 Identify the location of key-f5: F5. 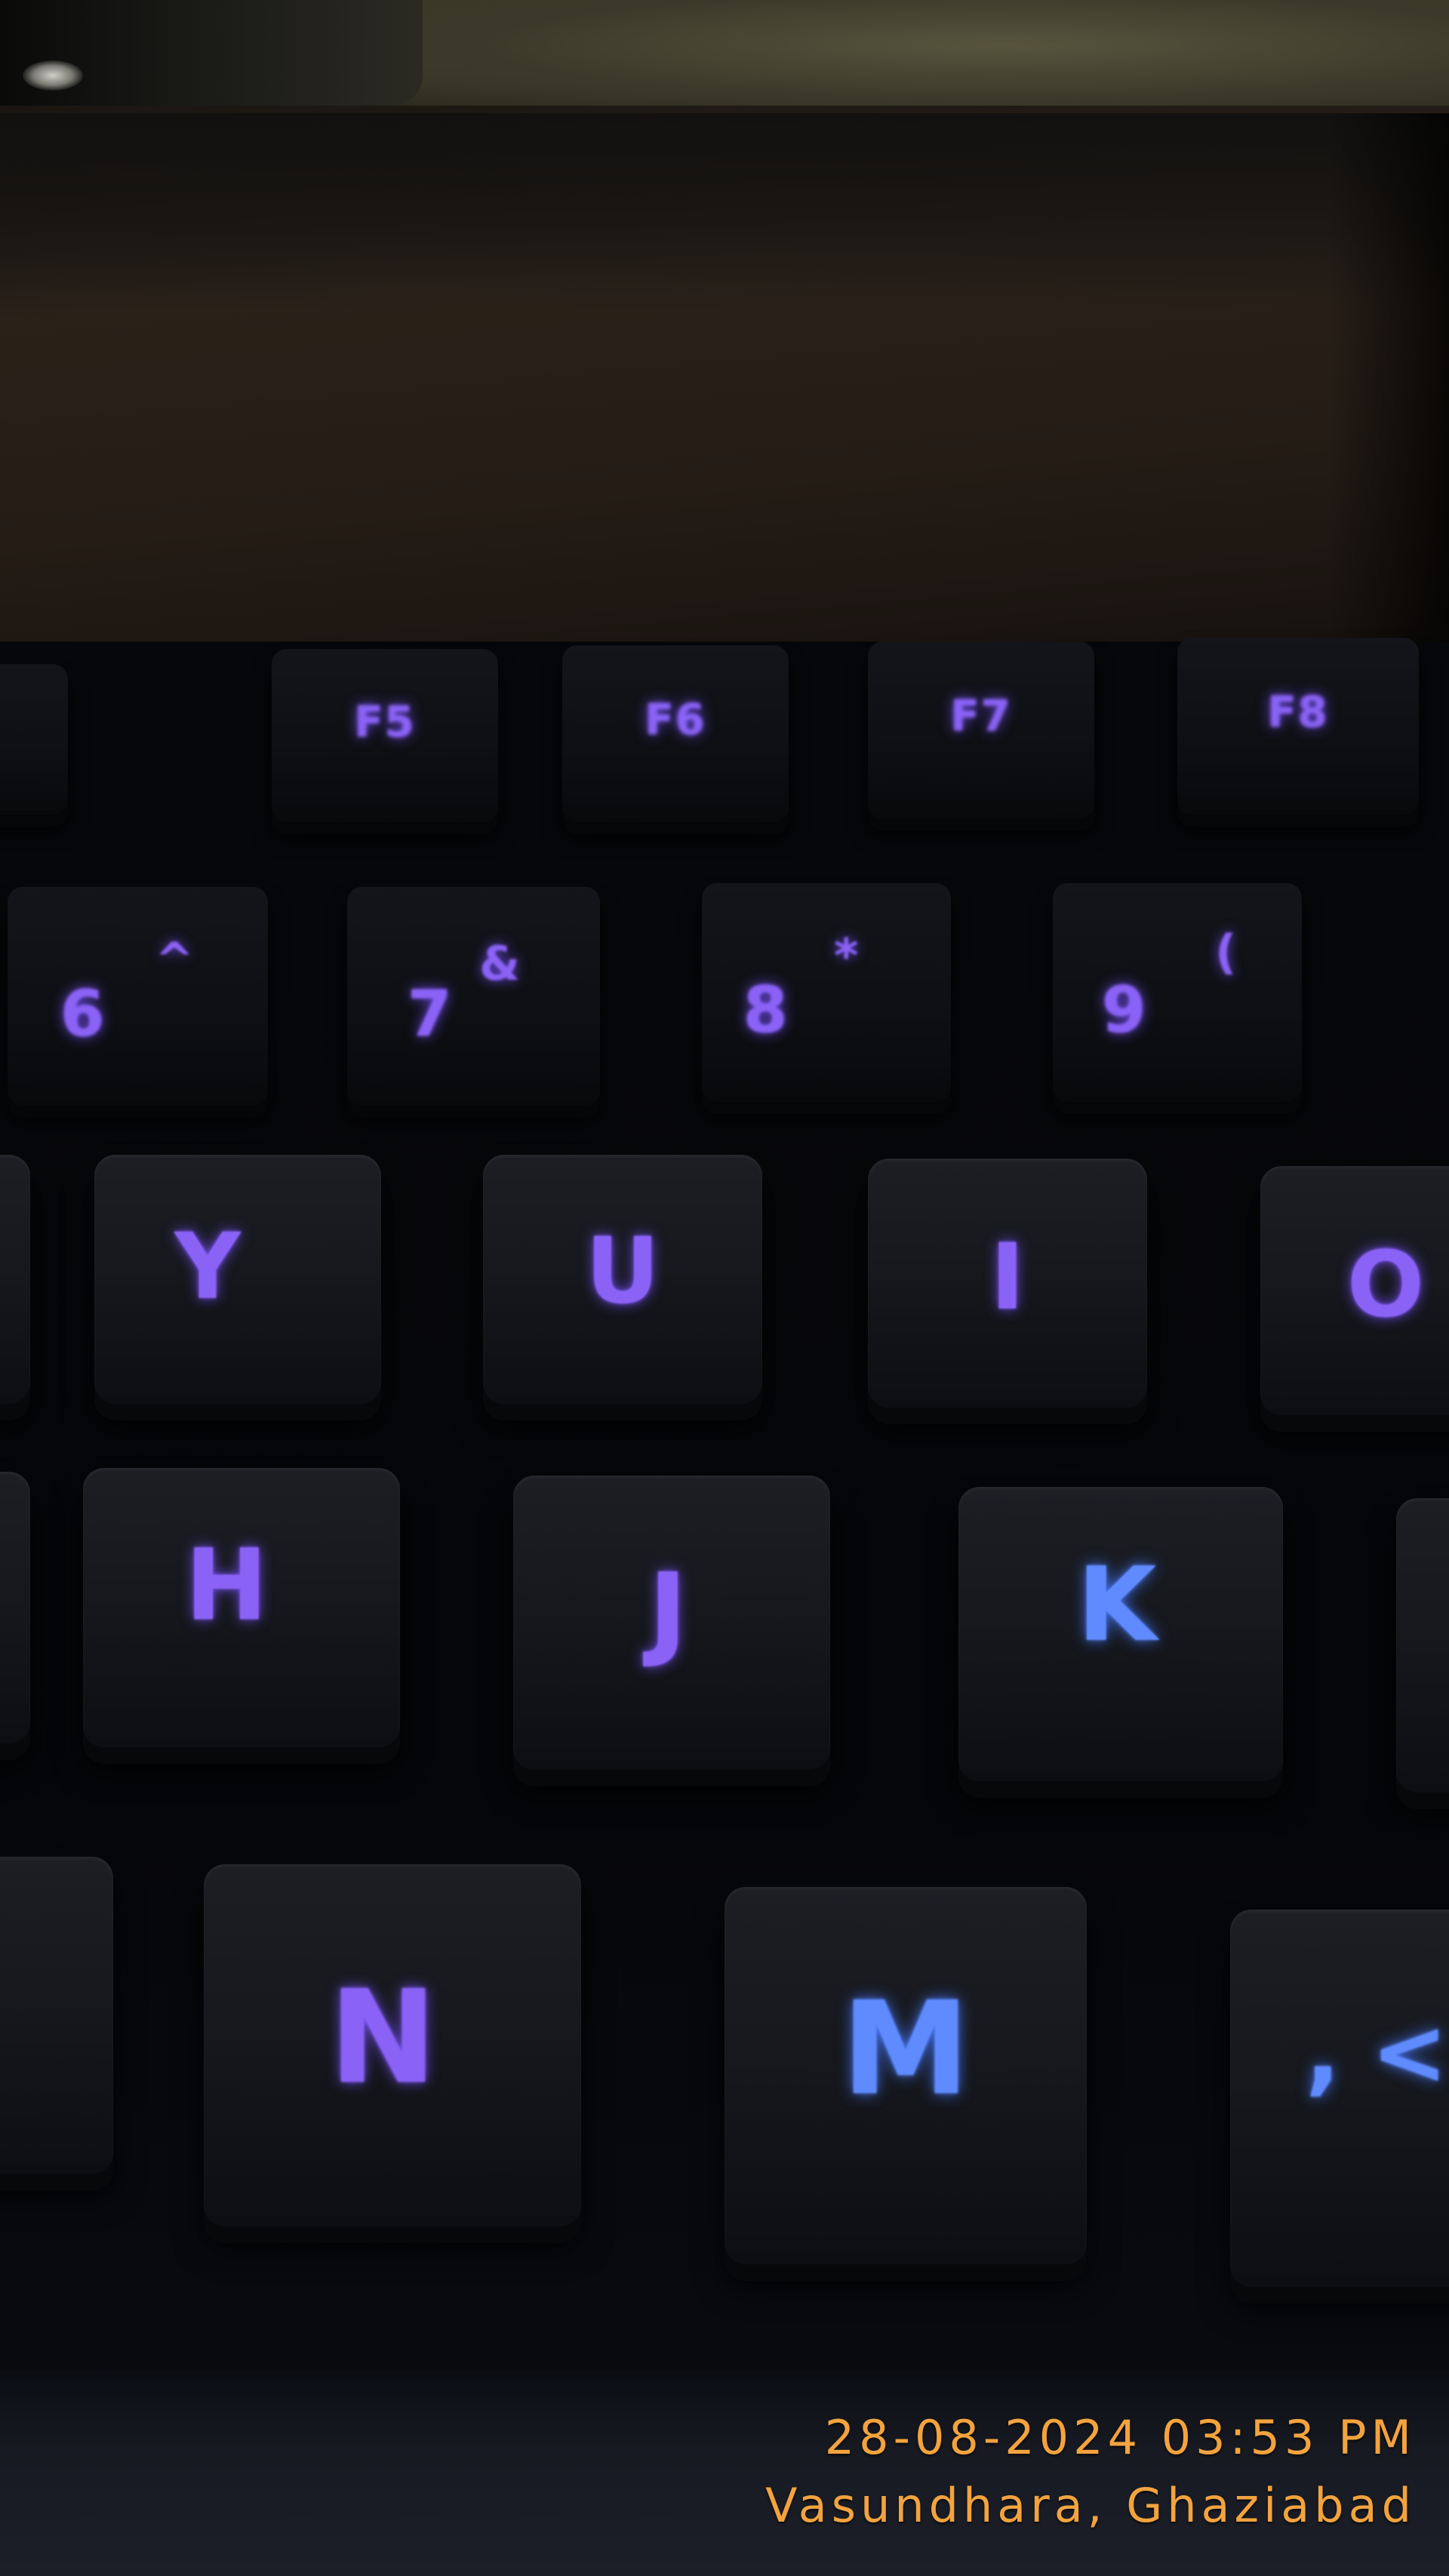
(385, 736).